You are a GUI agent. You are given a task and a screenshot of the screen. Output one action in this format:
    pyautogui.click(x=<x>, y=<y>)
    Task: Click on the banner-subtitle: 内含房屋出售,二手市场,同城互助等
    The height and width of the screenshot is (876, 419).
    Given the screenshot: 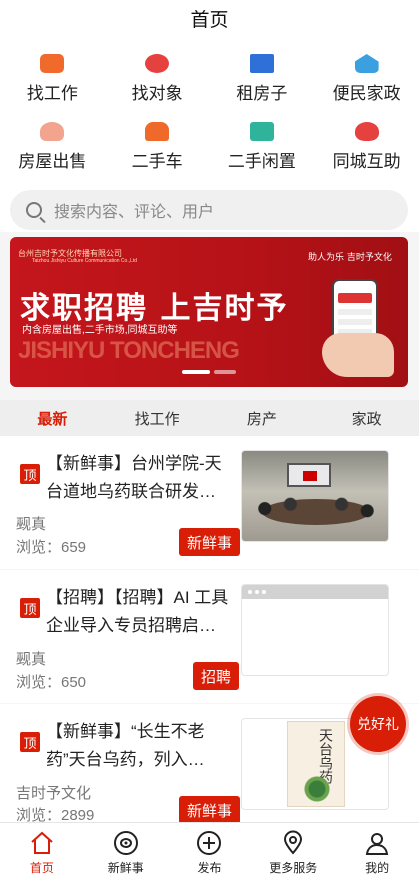 What is the action you would take?
    pyautogui.click(x=100, y=330)
    